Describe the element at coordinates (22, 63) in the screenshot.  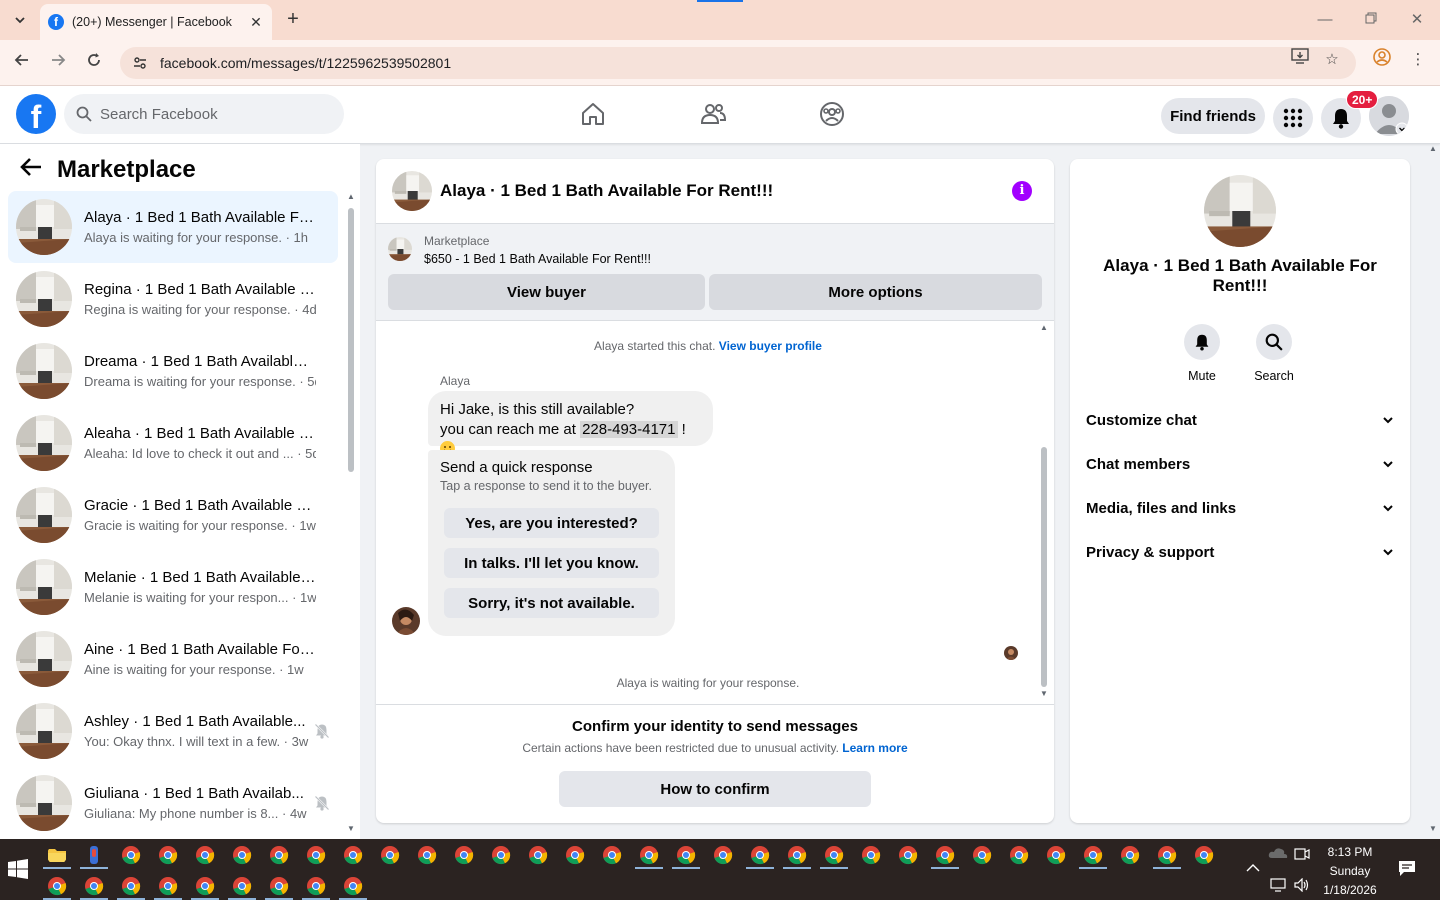
I see `back-icon` at that location.